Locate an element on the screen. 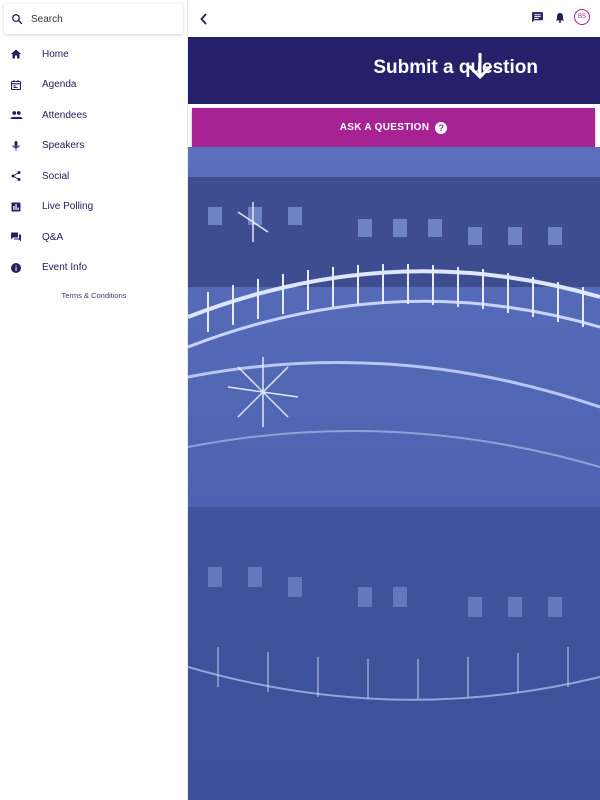 The image size is (600, 800). sidebar-item-agenda: Agenda is located at coordinates (94, 85).